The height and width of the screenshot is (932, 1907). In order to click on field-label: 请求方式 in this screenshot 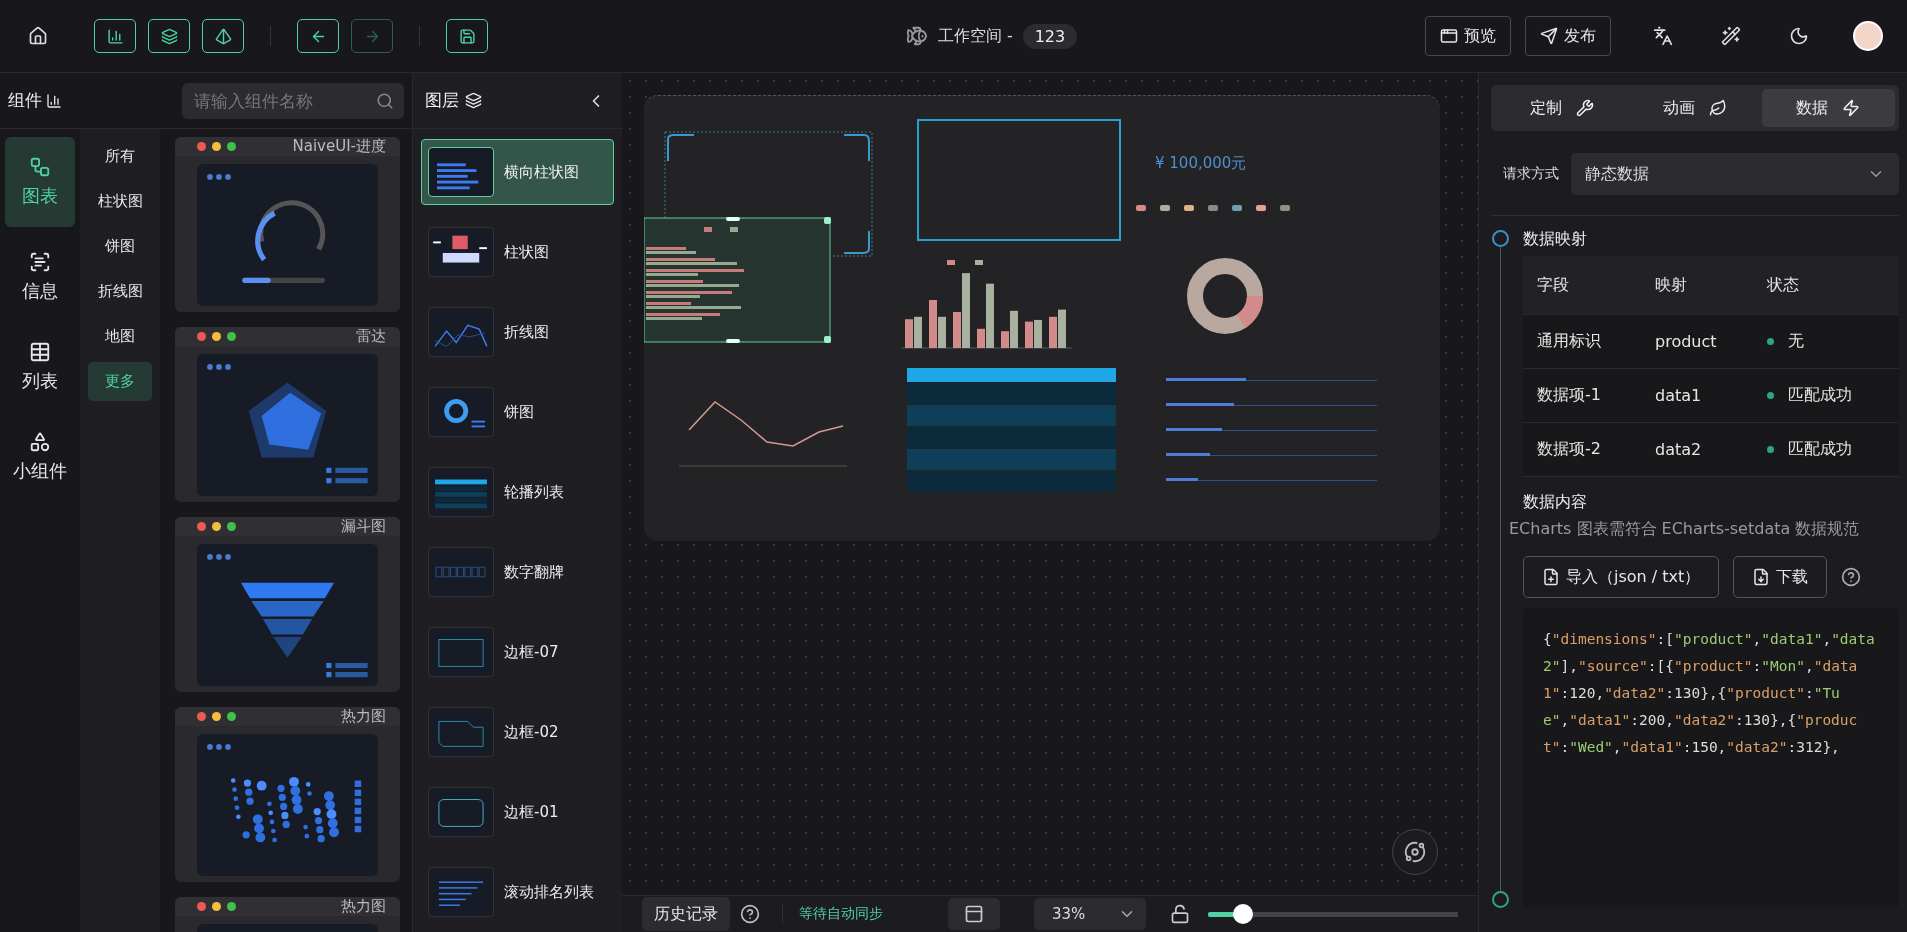, I will do `click(1531, 174)`.